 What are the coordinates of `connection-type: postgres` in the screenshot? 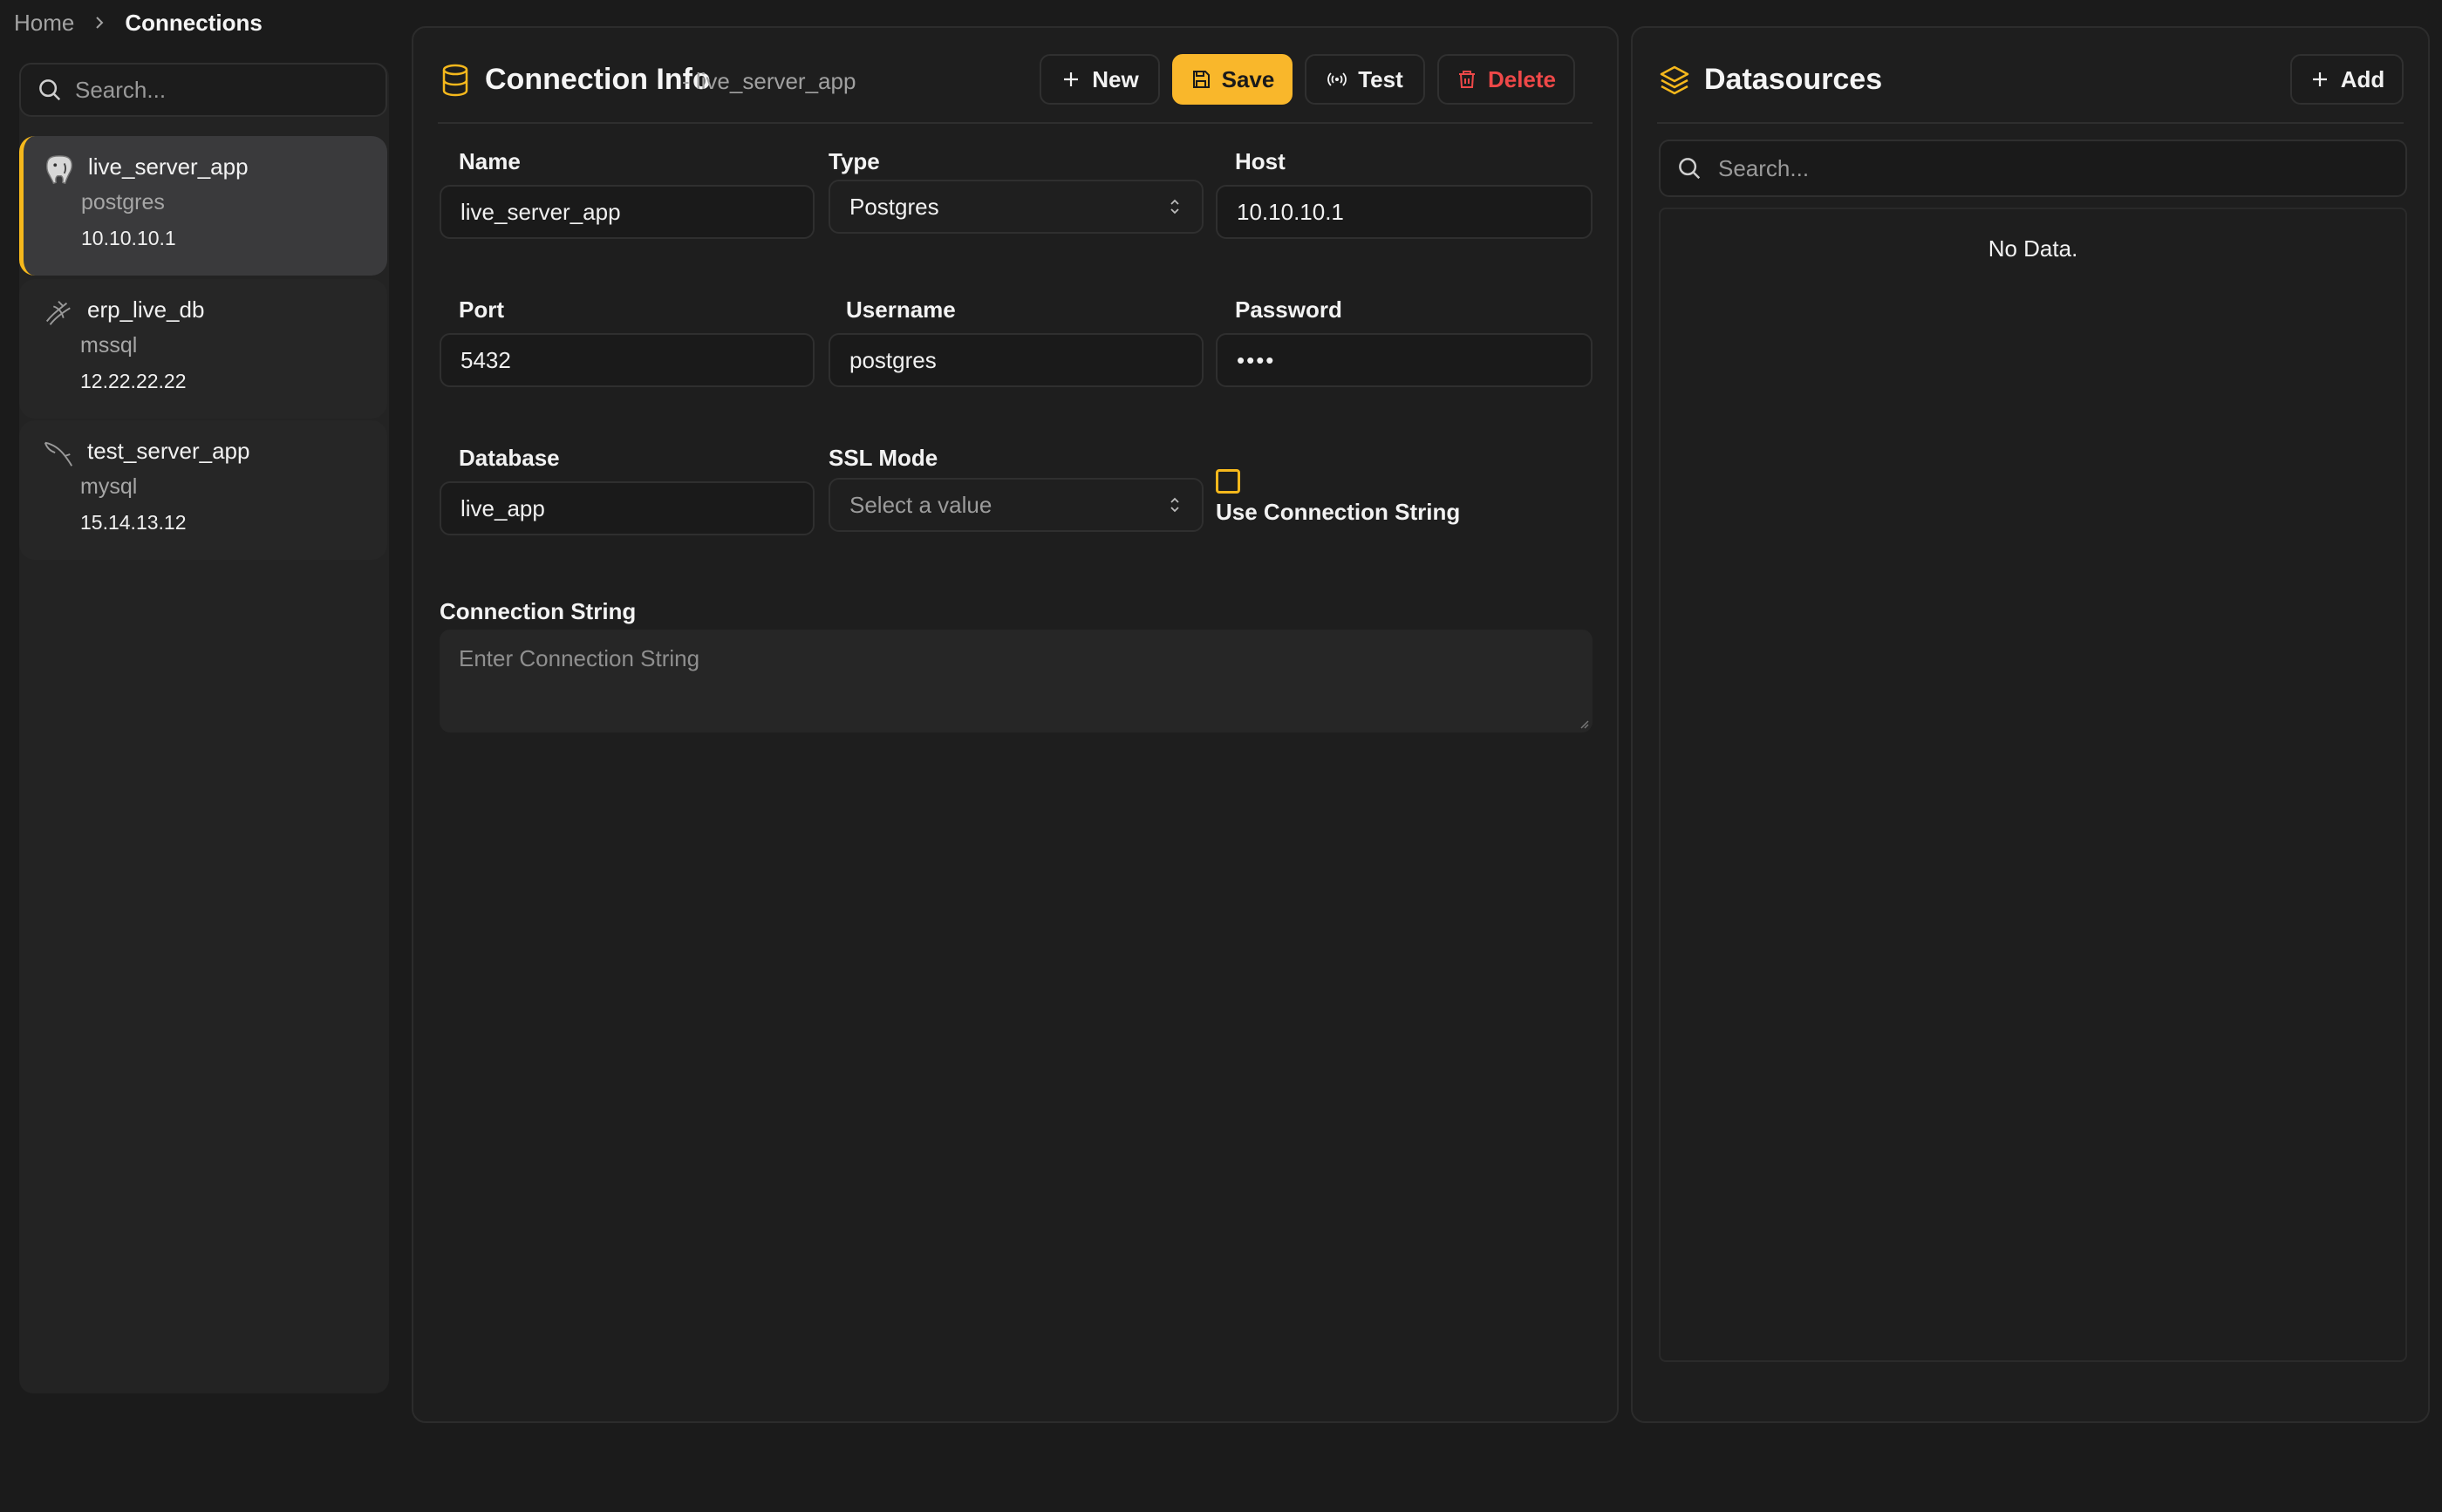 It's located at (123, 202).